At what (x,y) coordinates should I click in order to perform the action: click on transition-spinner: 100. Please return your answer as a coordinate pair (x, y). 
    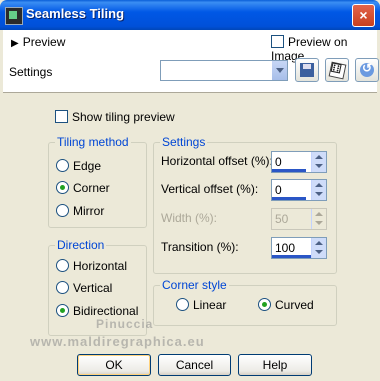
    Looking at the image, I should click on (299, 248).